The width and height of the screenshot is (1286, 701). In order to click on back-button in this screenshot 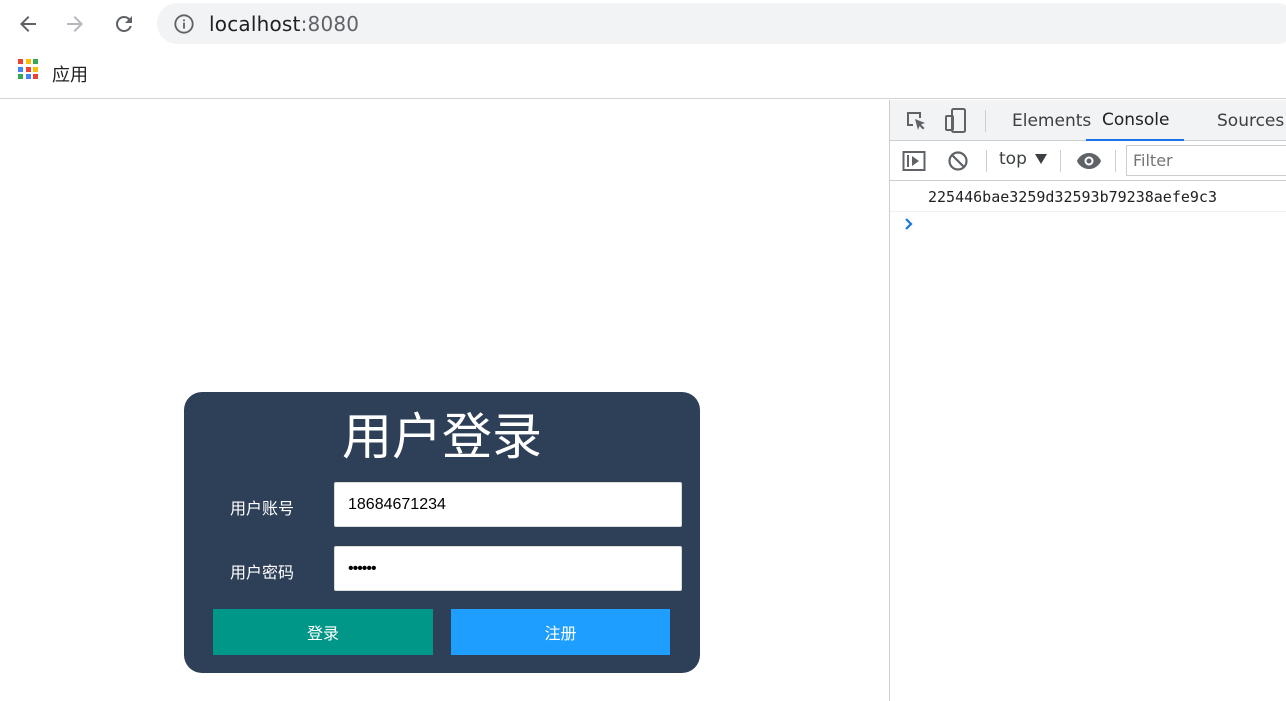, I will do `click(28, 24)`.